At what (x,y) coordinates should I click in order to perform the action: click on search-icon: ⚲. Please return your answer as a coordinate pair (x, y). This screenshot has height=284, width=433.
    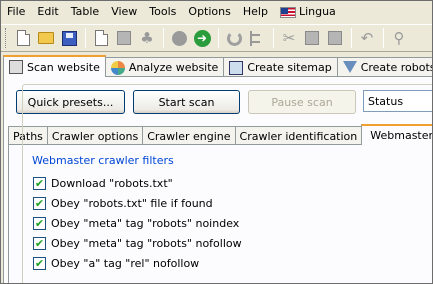
    Looking at the image, I should click on (399, 37).